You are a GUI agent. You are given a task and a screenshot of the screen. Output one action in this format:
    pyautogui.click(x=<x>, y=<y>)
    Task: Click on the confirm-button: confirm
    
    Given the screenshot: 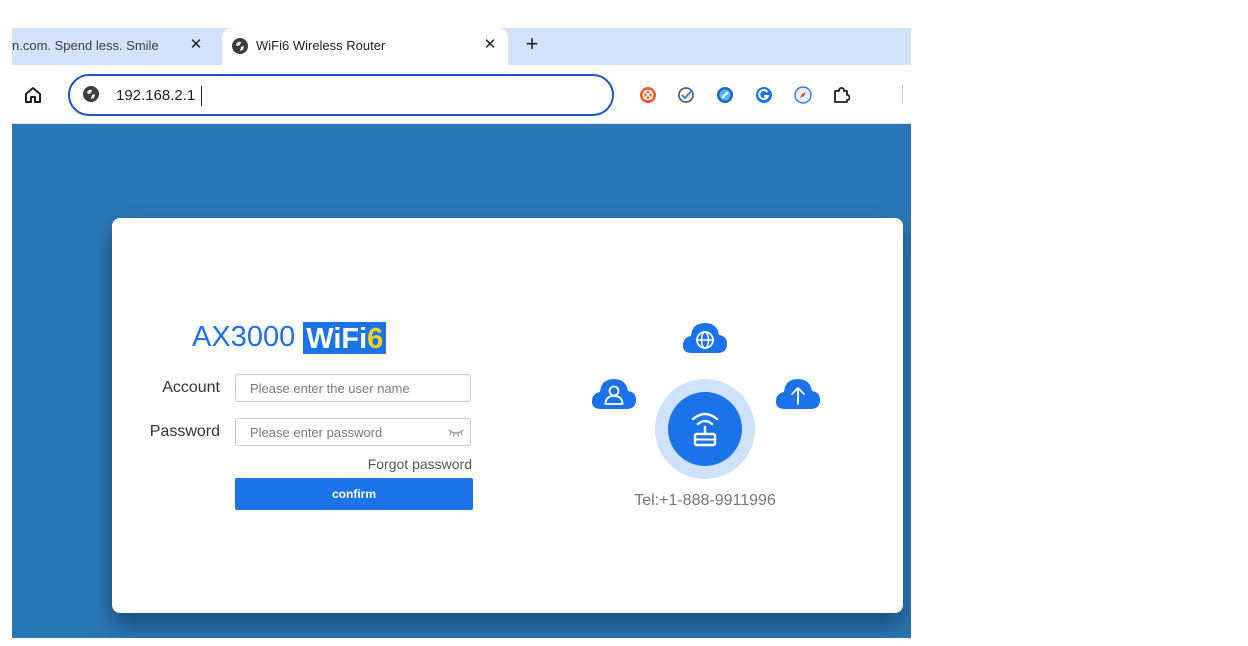 What is the action you would take?
    pyautogui.click(x=354, y=494)
    